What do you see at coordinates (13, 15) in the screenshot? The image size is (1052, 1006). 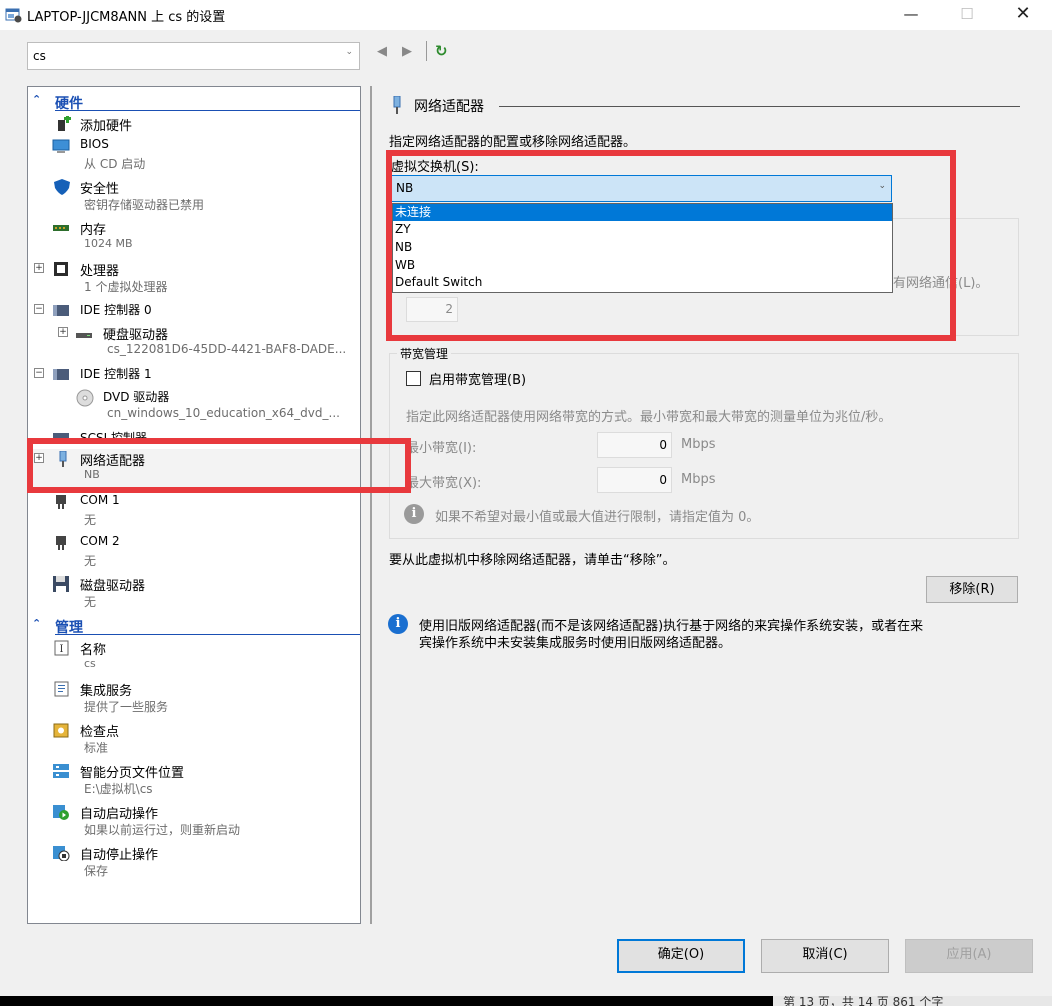 I see `hyper-v-settings-icon` at bounding box center [13, 15].